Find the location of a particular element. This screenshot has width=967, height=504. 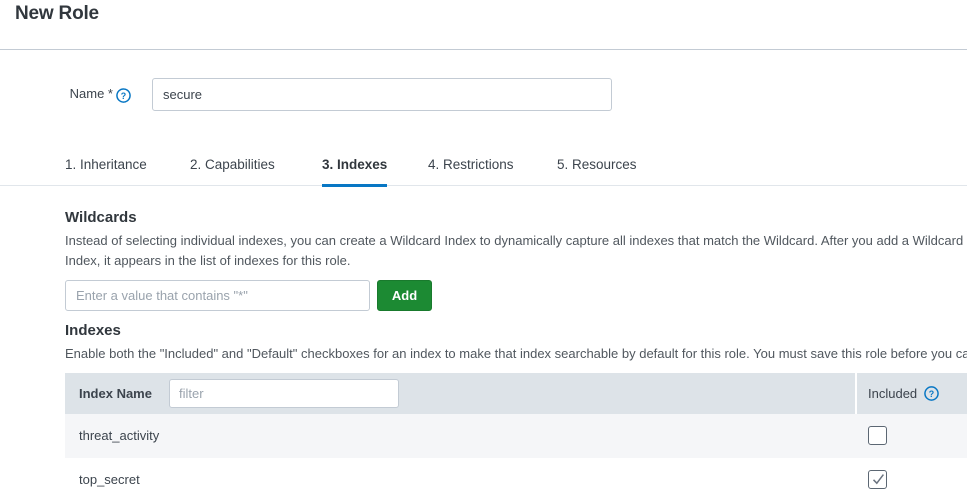

table-row: threat_activity is located at coordinates (516, 436).